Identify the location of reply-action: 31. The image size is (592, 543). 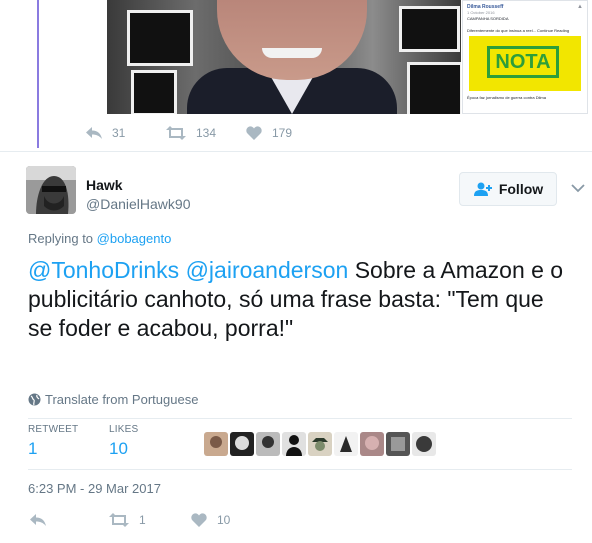
(105, 133).